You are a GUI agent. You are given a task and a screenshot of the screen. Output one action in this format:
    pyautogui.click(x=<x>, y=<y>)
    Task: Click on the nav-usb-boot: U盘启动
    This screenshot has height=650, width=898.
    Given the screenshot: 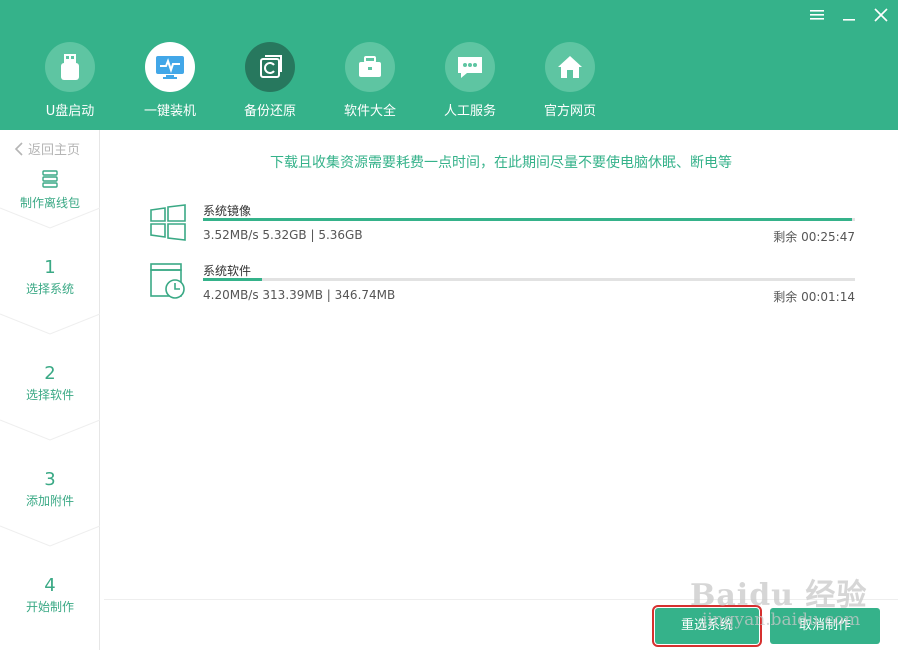 What is the action you would take?
    pyautogui.click(x=70, y=80)
    